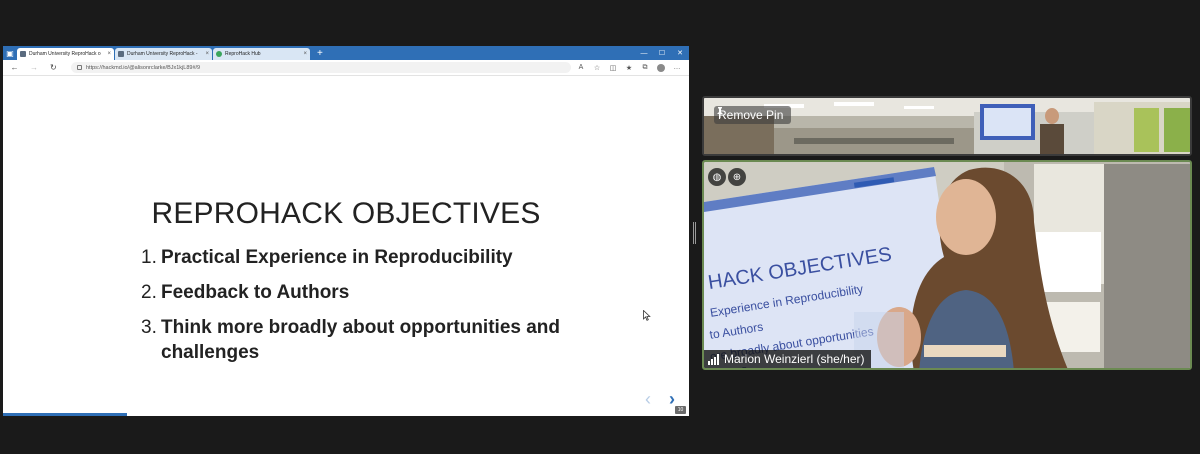 This screenshot has height=454, width=1200. What do you see at coordinates (219, 54) in the screenshot?
I see `reprohack-icon` at bounding box center [219, 54].